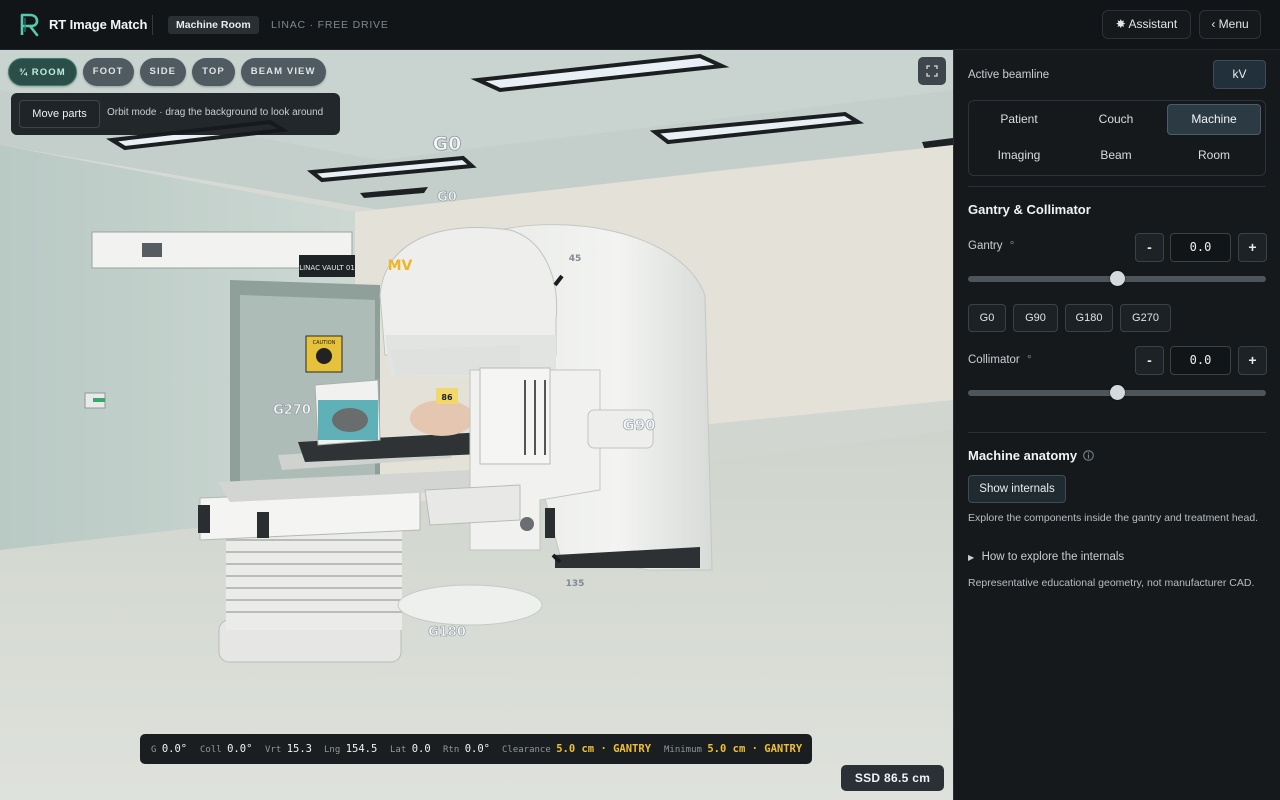 The image size is (1280, 800). I want to click on info-icon, so click(1088, 455).